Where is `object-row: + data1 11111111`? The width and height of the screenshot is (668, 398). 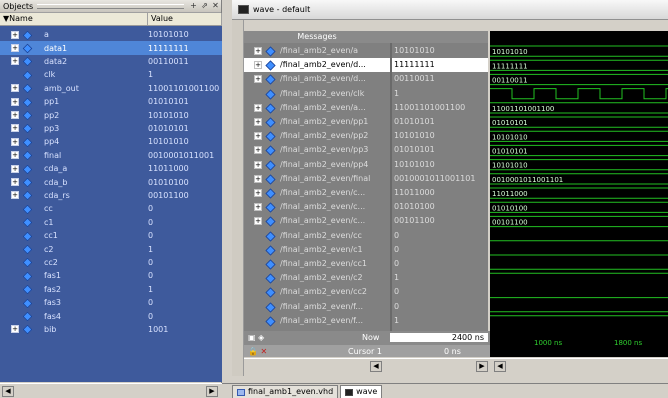
object-row: + data1 11111111 is located at coordinates (111, 48).